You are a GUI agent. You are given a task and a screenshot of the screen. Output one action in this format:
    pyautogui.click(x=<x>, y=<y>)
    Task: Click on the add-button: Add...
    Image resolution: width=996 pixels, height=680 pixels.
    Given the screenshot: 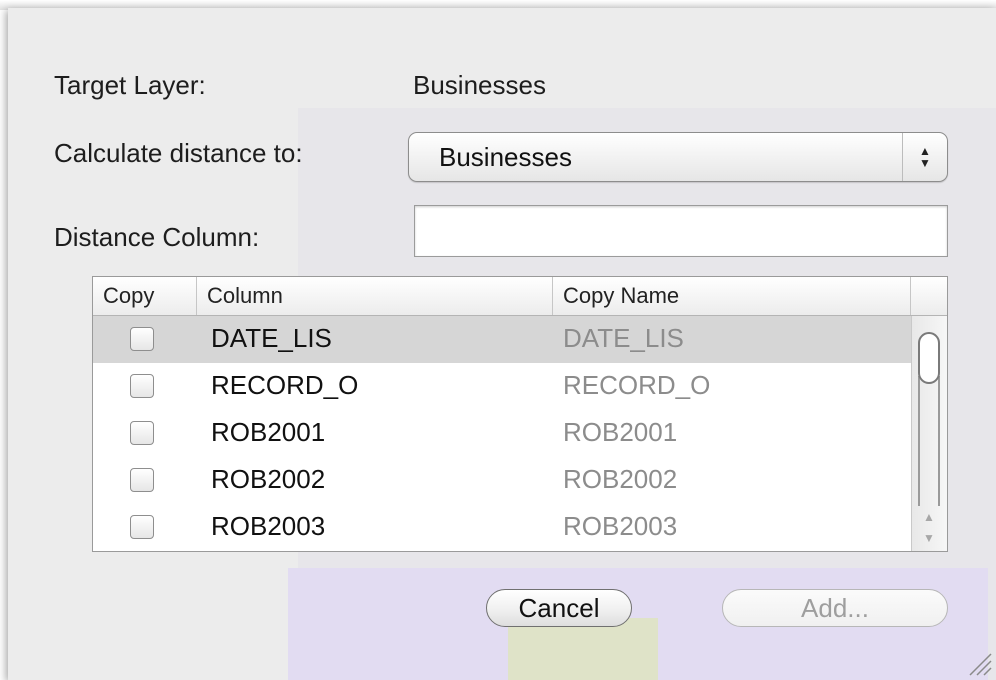 What is the action you would take?
    pyautogui.click(x=835, y=608)
    